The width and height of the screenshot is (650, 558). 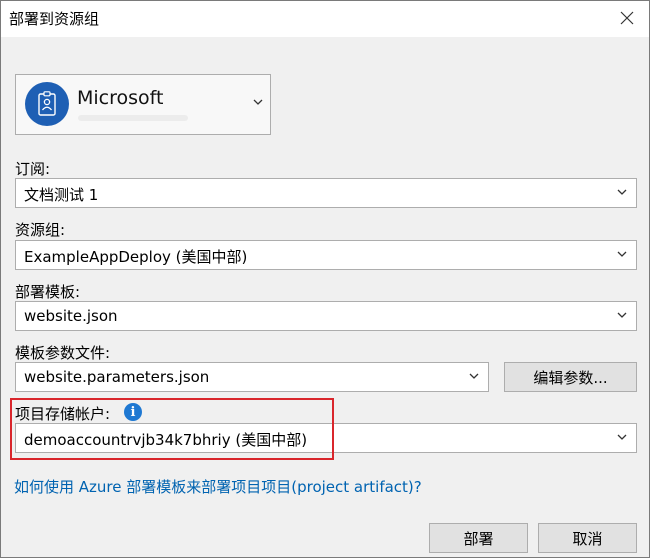 I want to click on subscription-value: 文档测试 1, so click(x=61, y=195).